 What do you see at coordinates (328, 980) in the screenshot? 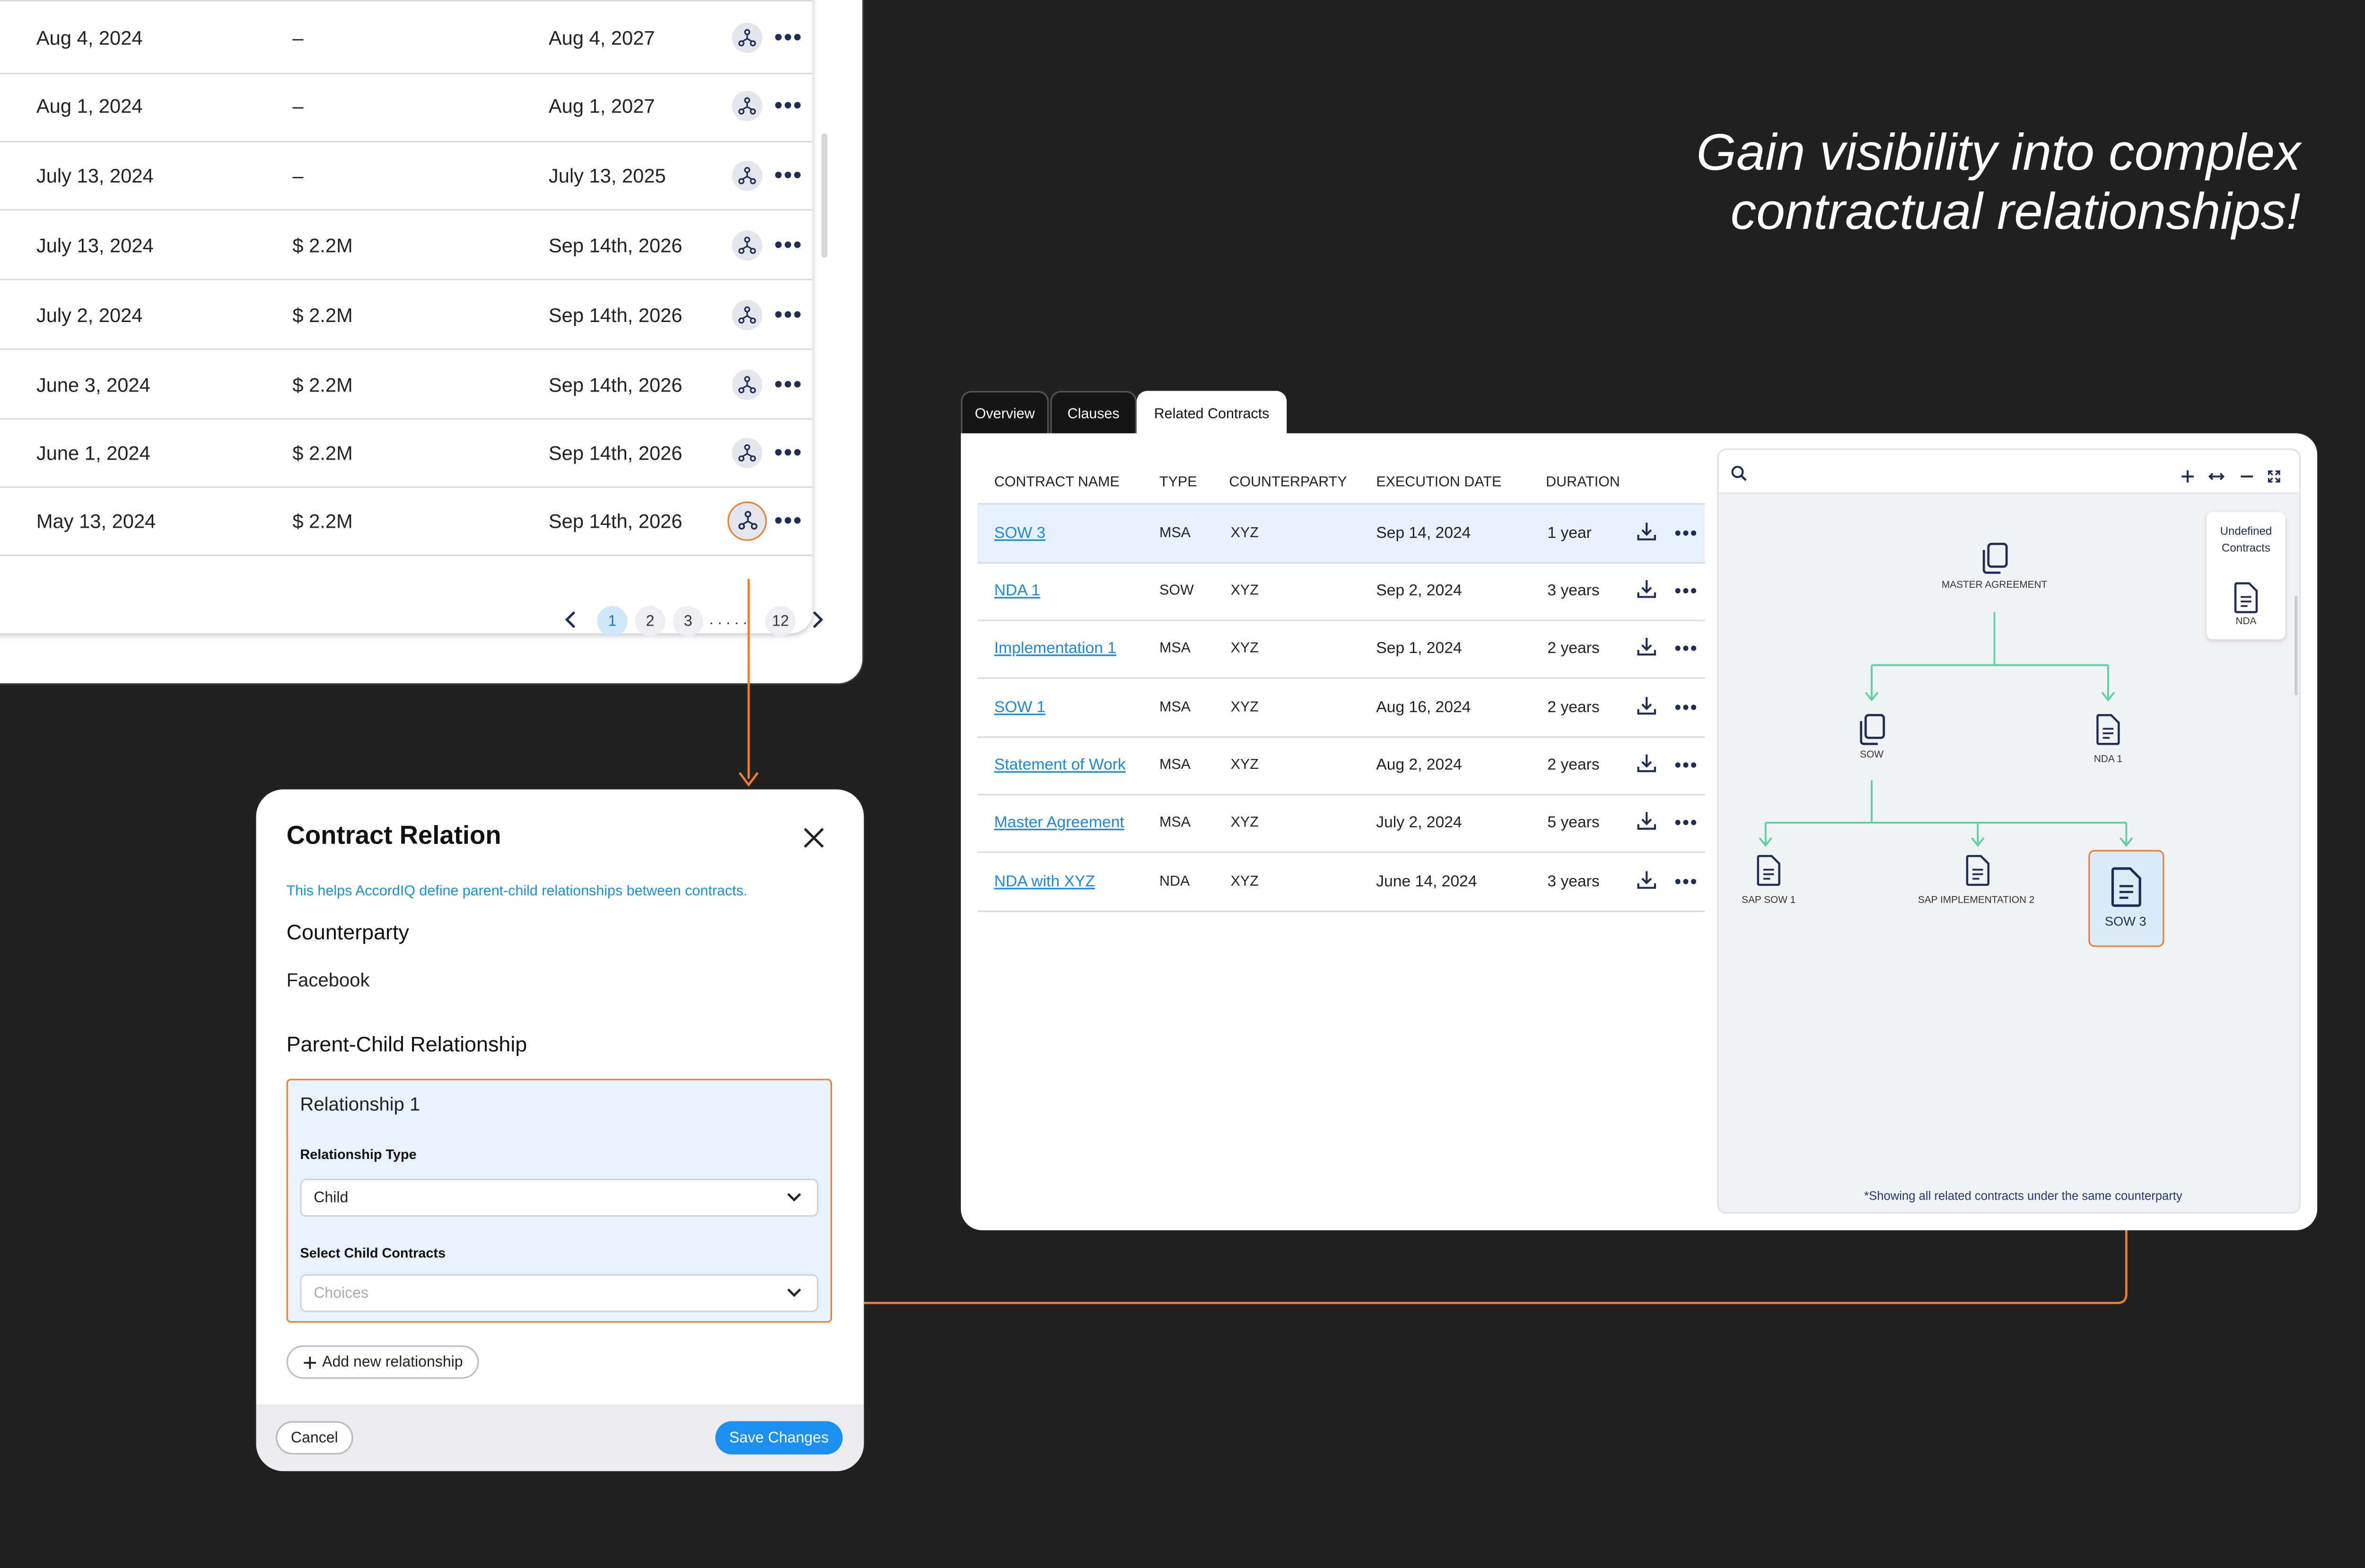
I see `counterparty-value: Facebook` at bounding box center [328, 980].